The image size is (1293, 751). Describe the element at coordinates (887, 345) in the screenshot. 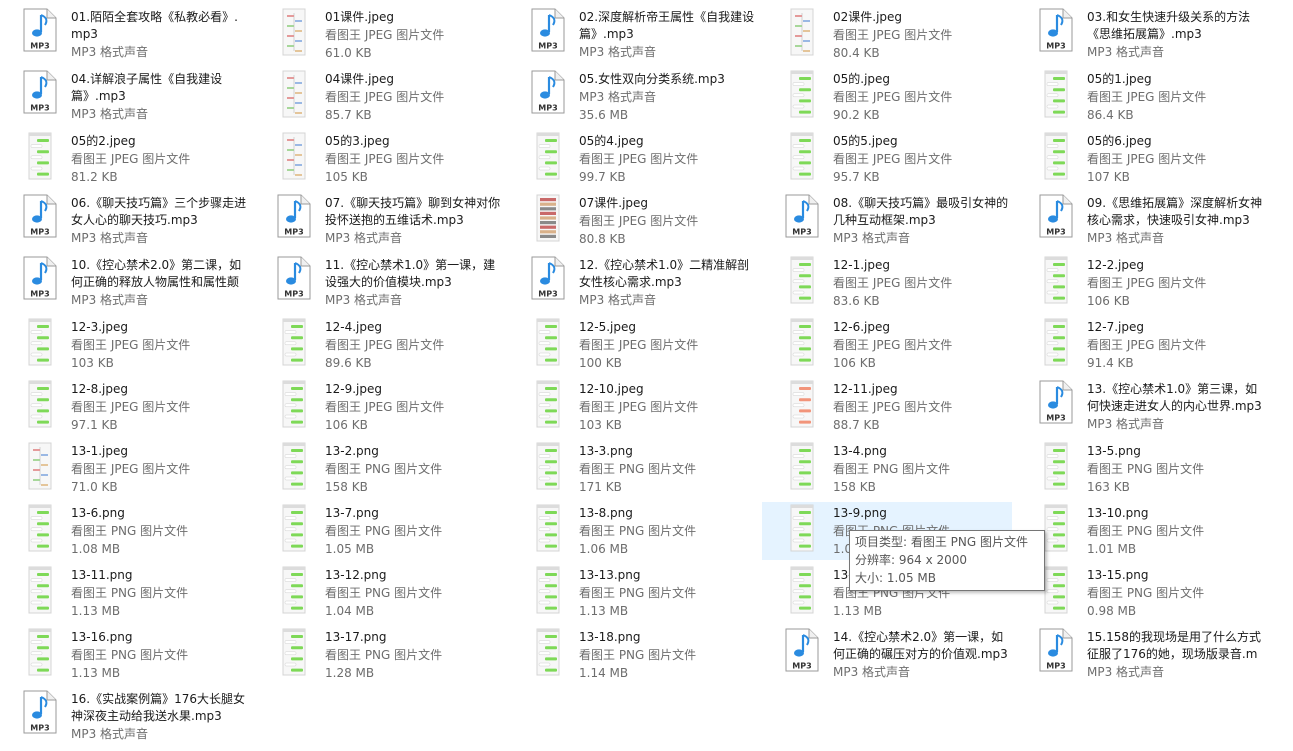

I see `file-item: 12-6.jpeg 看图王 JPEG 图片文件 106 KB` at that location.